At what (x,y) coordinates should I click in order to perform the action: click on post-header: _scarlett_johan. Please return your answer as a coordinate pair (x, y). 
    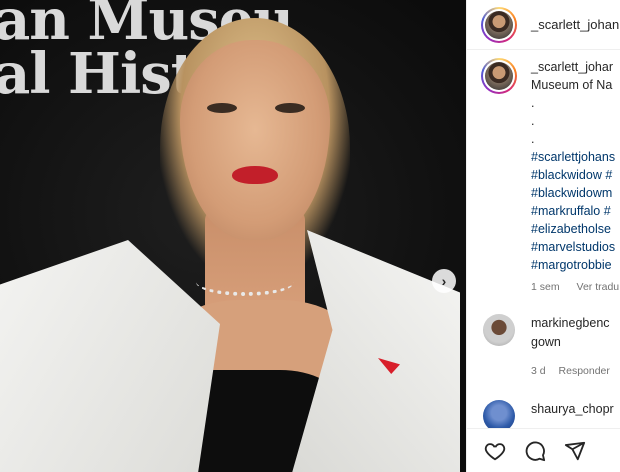
    Looking at the image, I should click on (543, 25).